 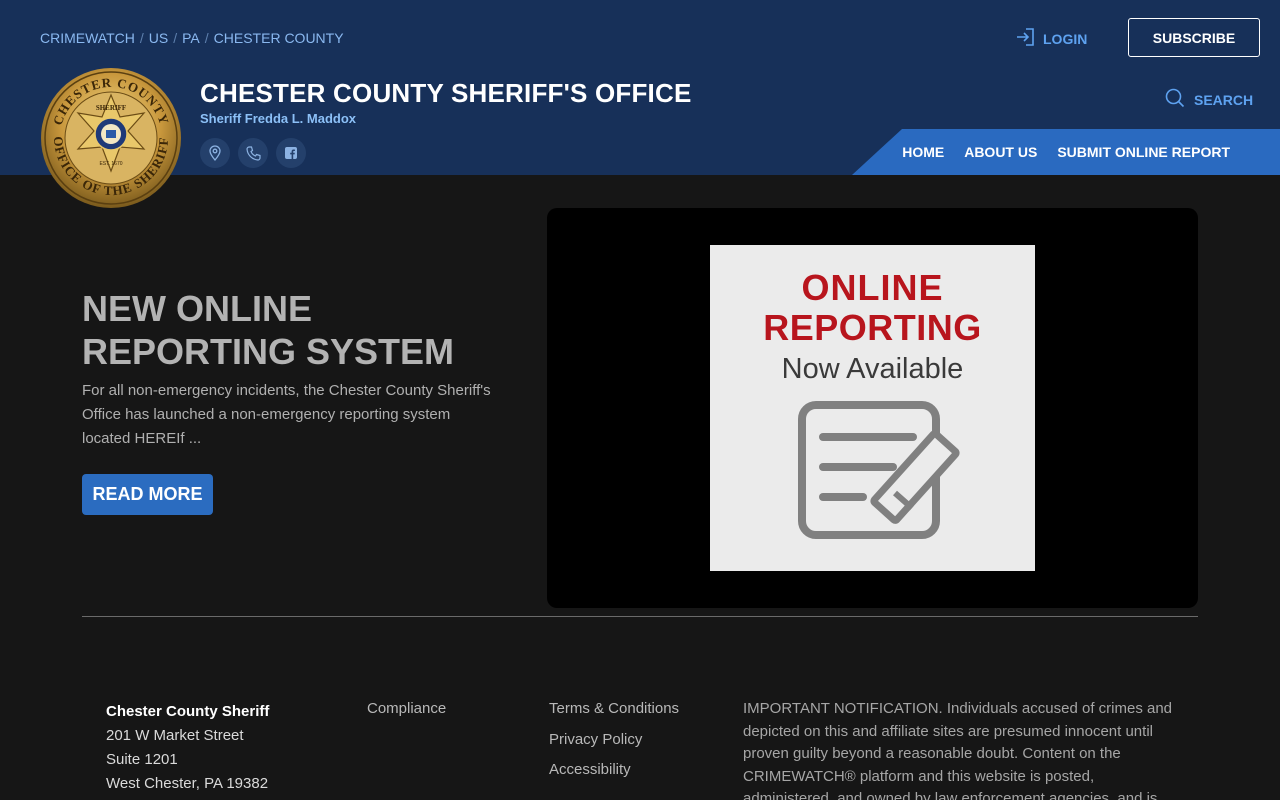 What do you see at coordinates (215, 153) in the screenshot?
I see `map-pin-icon` at bounding box center [215, 153].